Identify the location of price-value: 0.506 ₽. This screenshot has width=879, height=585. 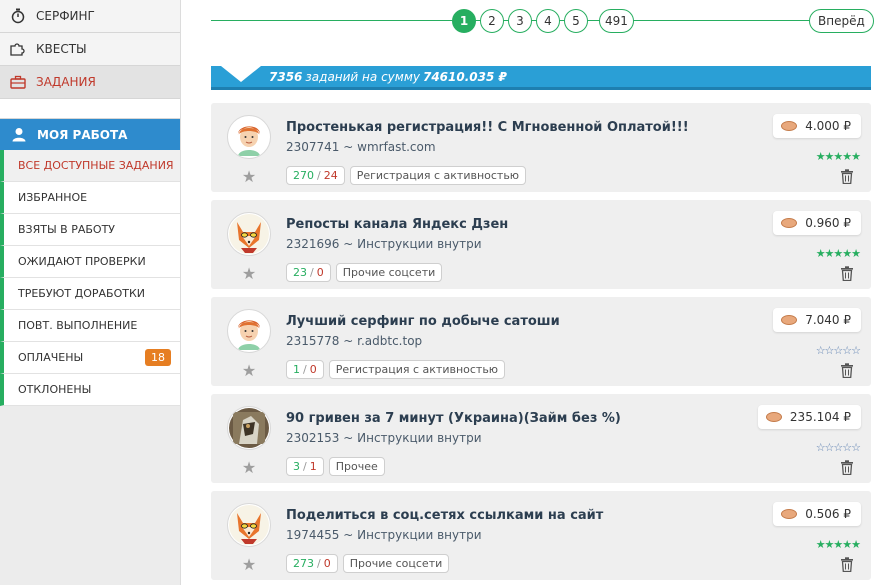
(828, 514).